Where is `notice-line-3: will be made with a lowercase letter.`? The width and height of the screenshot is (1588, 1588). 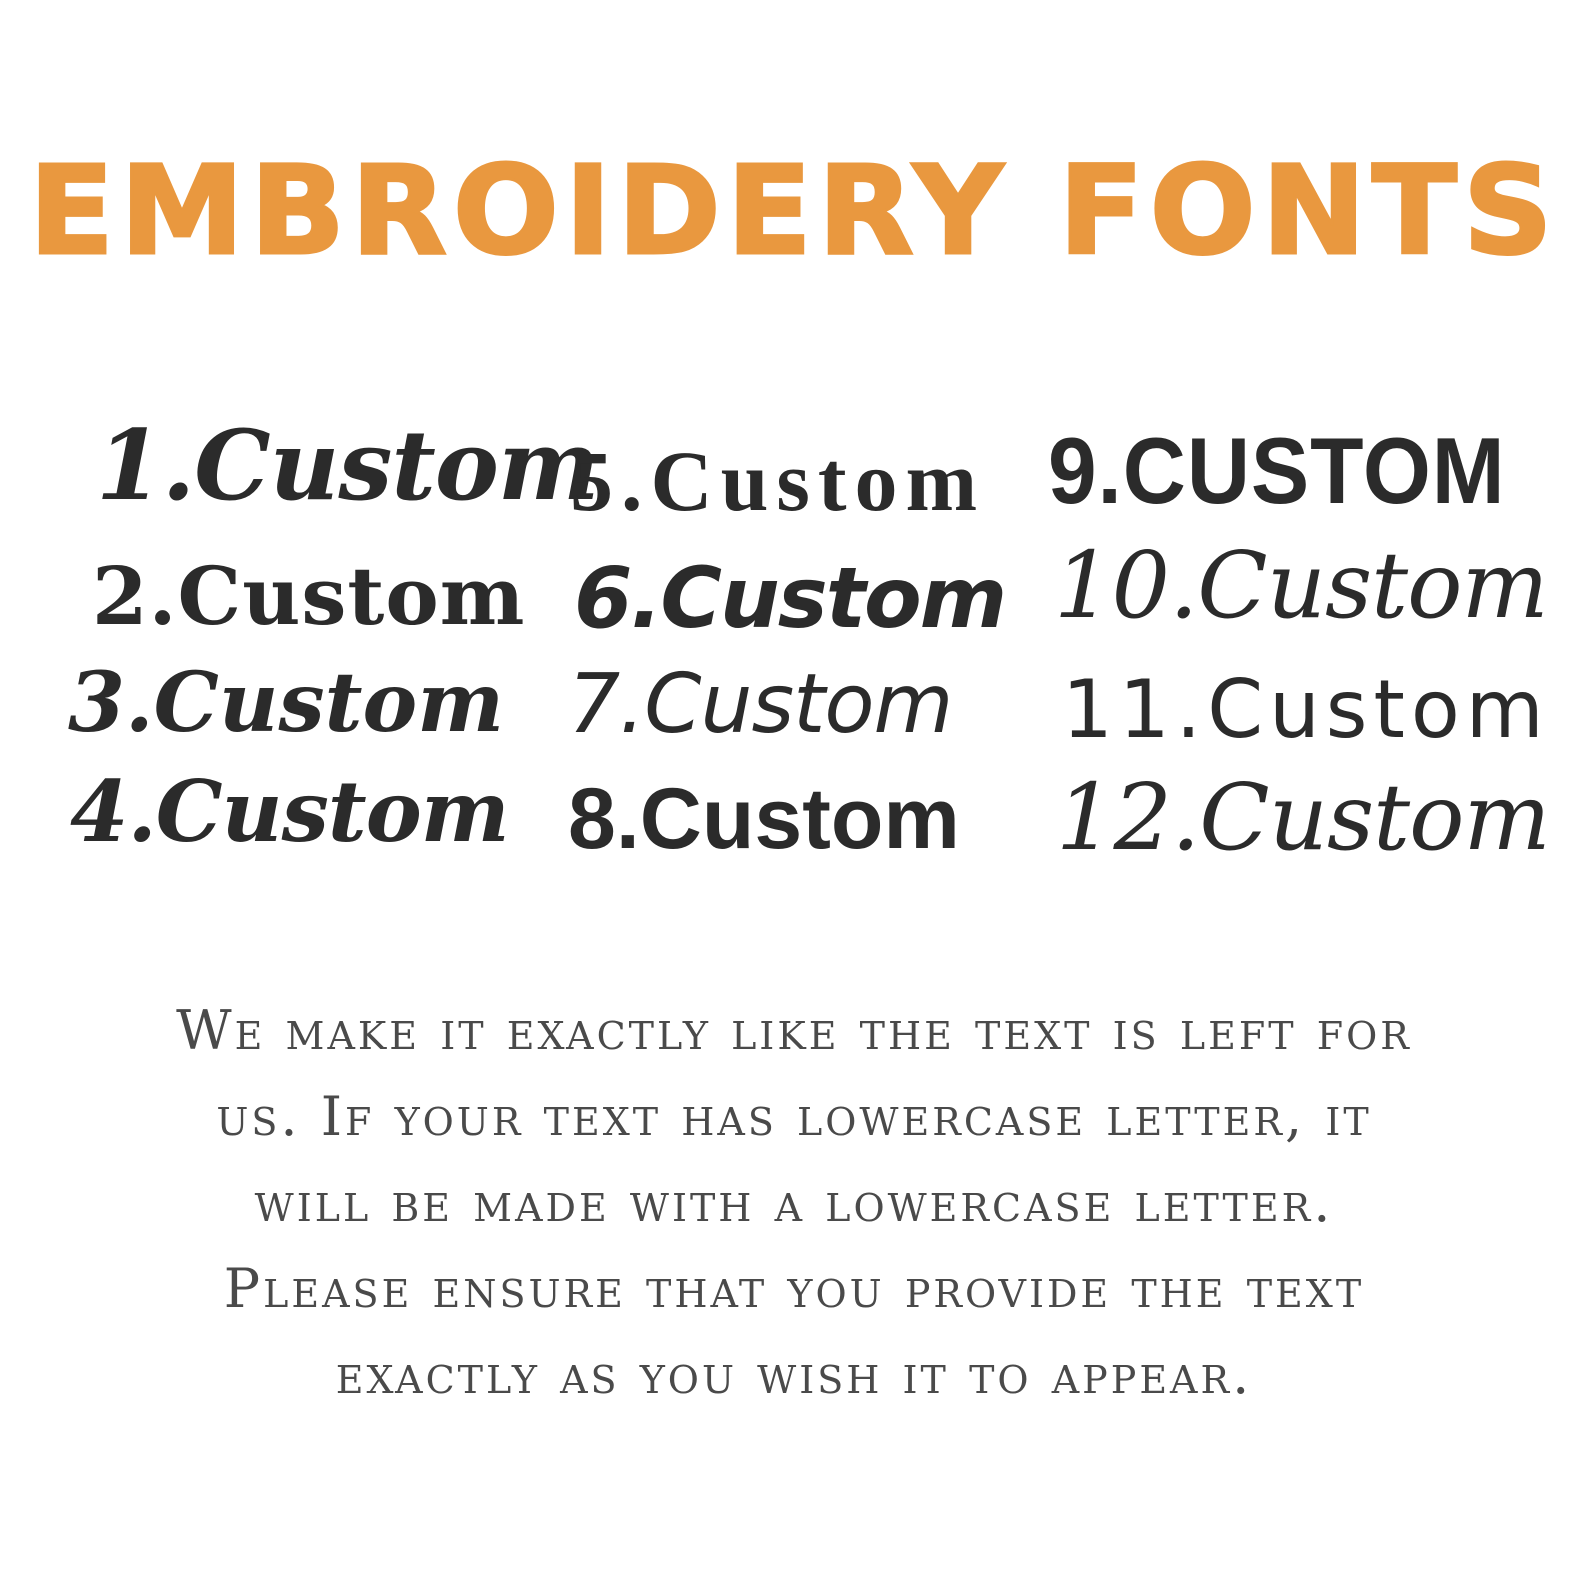
notice-line-3: will be made with a lowercase letter. is located at coordinates (794, 1202).